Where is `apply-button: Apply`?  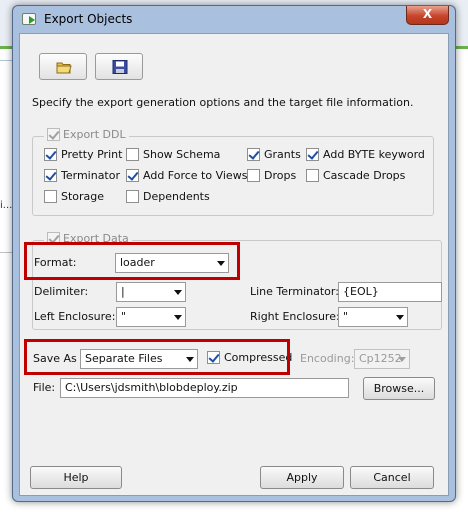 apply-button: Apply is located at coordinates (302, 477).